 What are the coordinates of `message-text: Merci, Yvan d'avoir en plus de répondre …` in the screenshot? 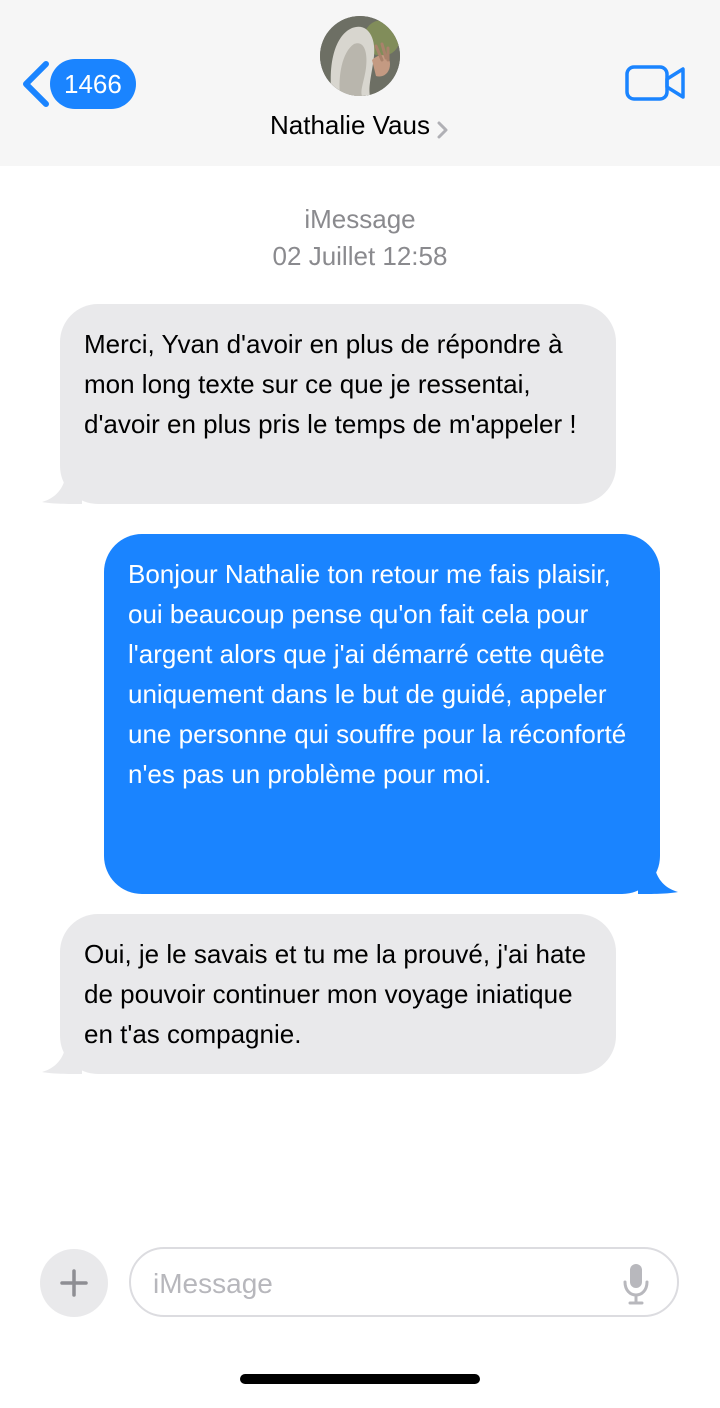 It's located at (330, 384).